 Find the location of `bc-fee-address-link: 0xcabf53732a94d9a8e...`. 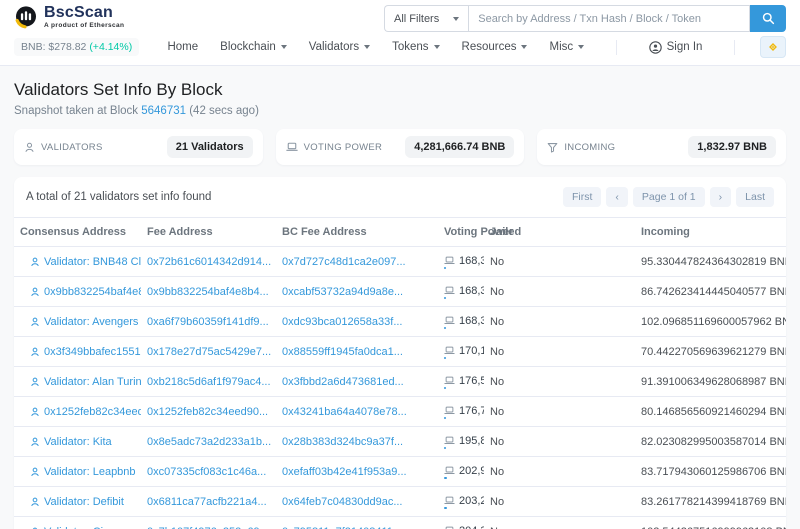

bc-fee-address-link: 0xcabf53732a94d9a8e... is located at coordinates (342, 292).